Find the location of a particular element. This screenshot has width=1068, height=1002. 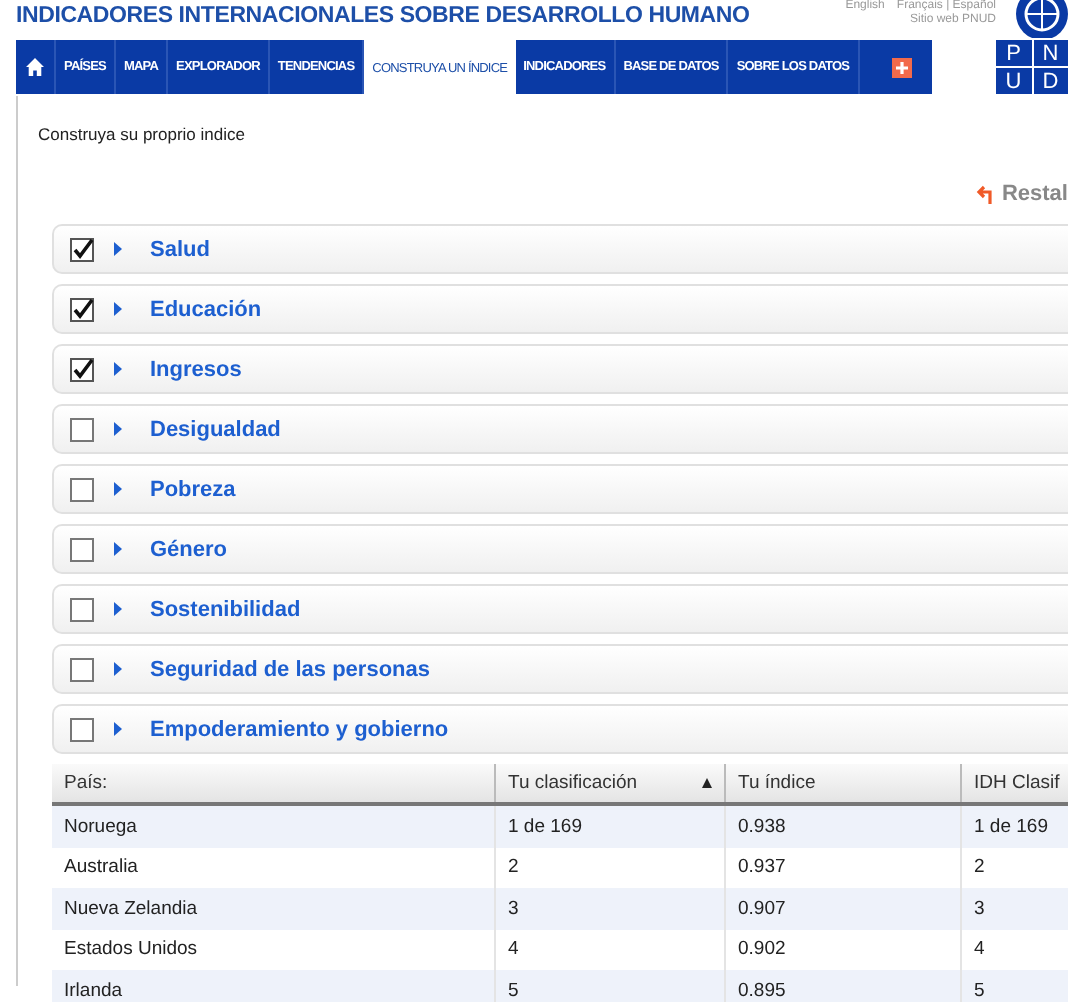

dimension-panel: Desigualdad is located at coordinates (560, 429).